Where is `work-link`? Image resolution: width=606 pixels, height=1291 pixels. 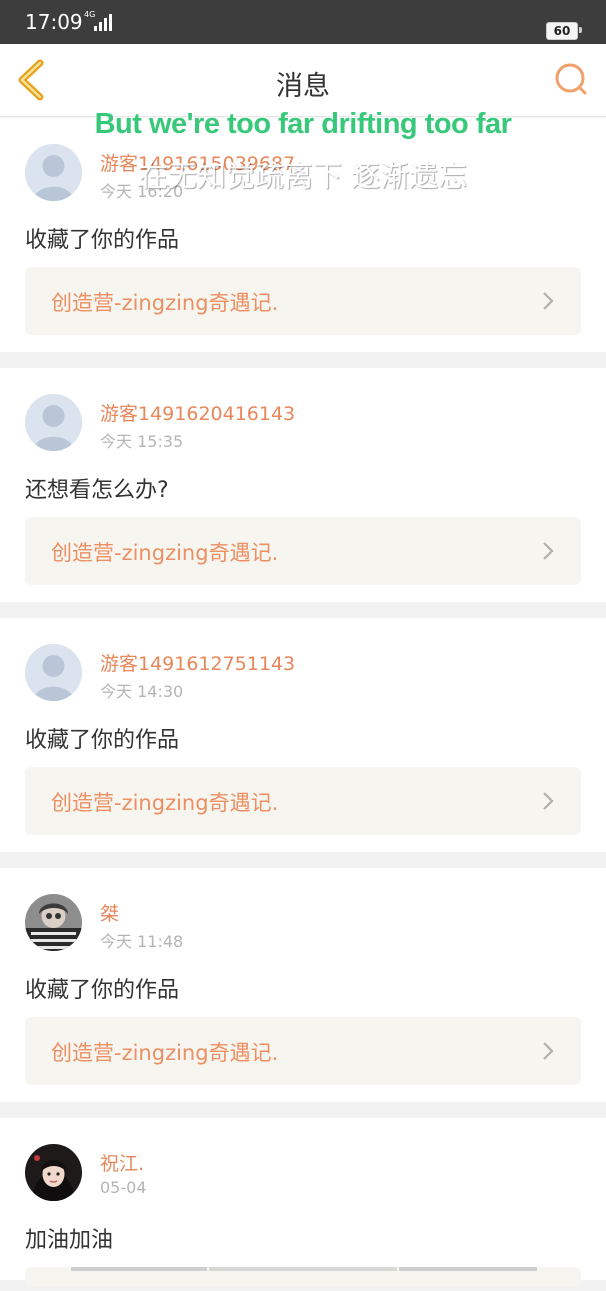
work-link is located at coordinates (303, 1277).